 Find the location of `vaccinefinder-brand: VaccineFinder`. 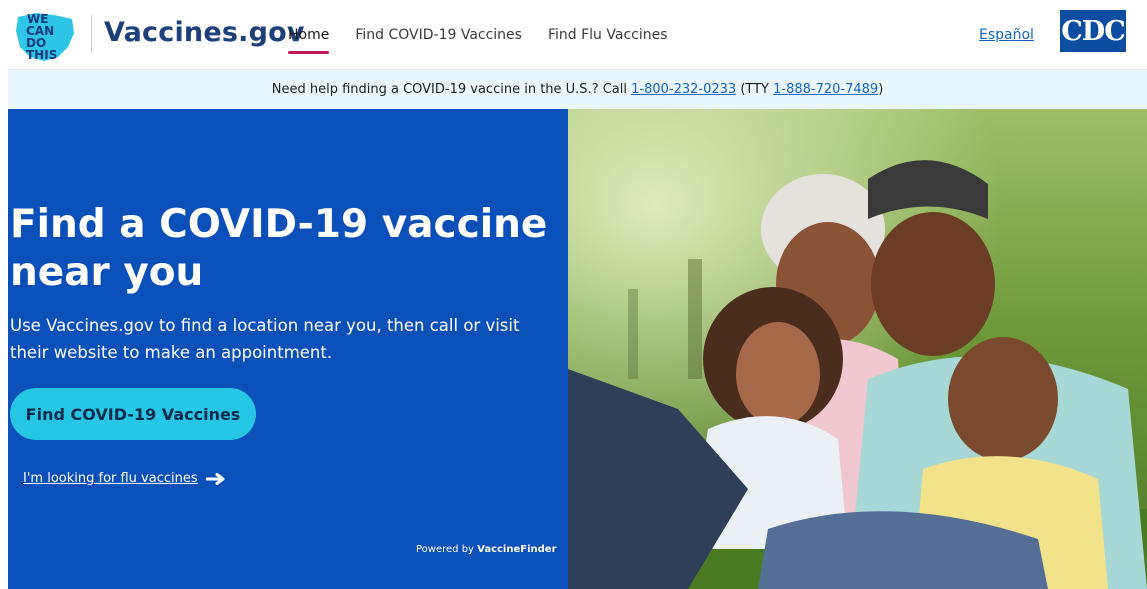

vaccinefinder-brand: VaccineFinder is located at coordinates (517, 549).